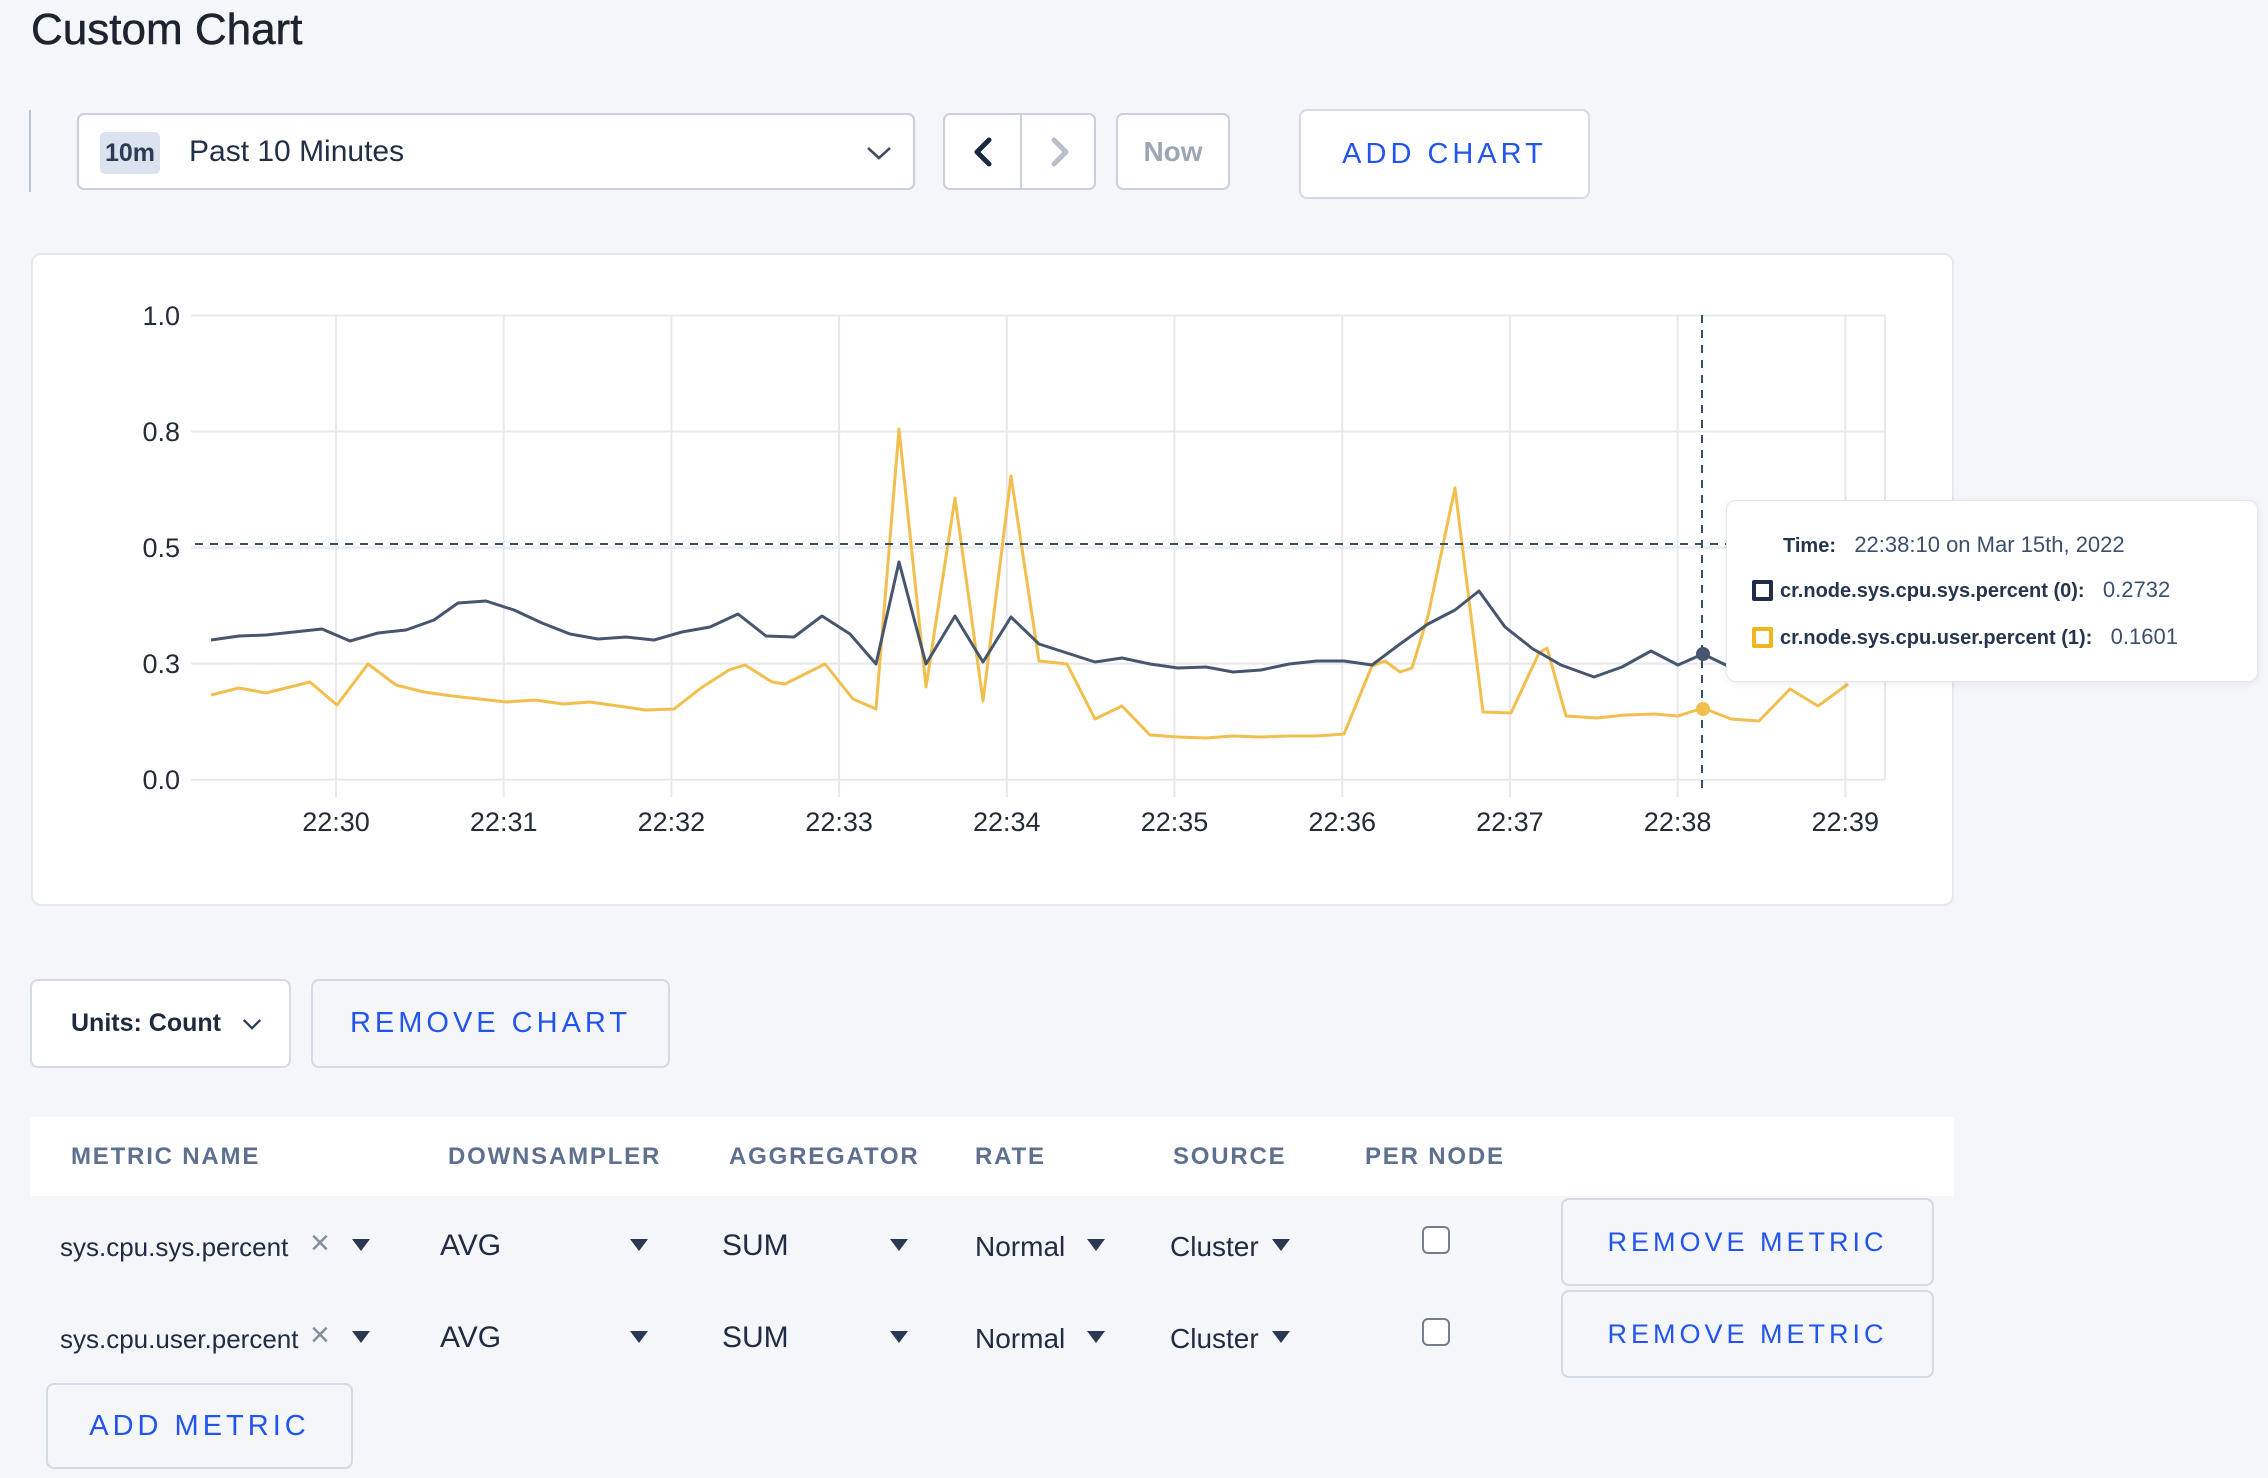  I want to click on svg-text: 22:38, so click(1678, 822).